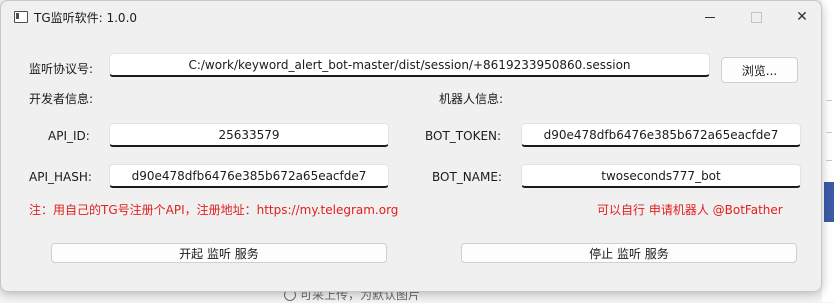  I want to click on window-title: TG监听软件: 1.0.0, so click(86, 18).